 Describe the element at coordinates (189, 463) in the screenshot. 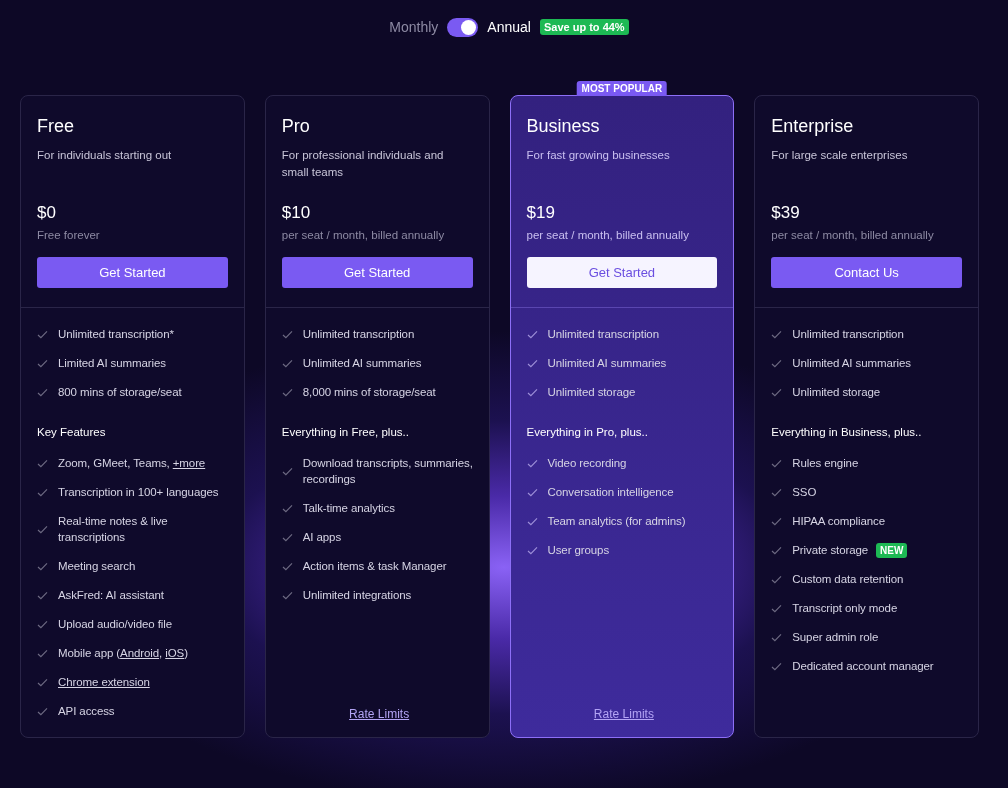

I see `feature-link: +more` at that location.